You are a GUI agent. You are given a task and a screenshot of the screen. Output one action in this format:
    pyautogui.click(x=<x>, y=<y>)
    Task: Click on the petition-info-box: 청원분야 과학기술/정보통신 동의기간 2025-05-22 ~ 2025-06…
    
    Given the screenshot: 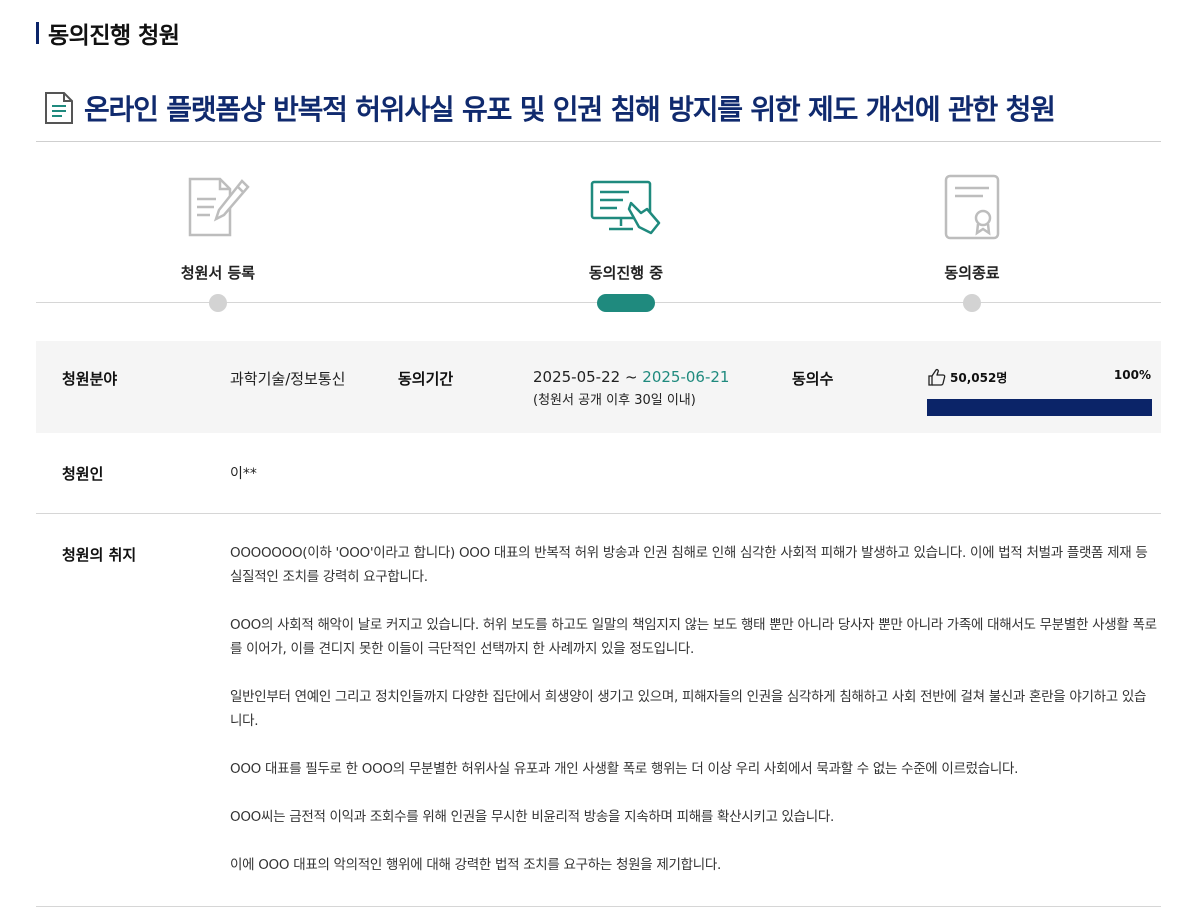 What is the action you would take?
    pyautogui.click(x=598, y=387)
    